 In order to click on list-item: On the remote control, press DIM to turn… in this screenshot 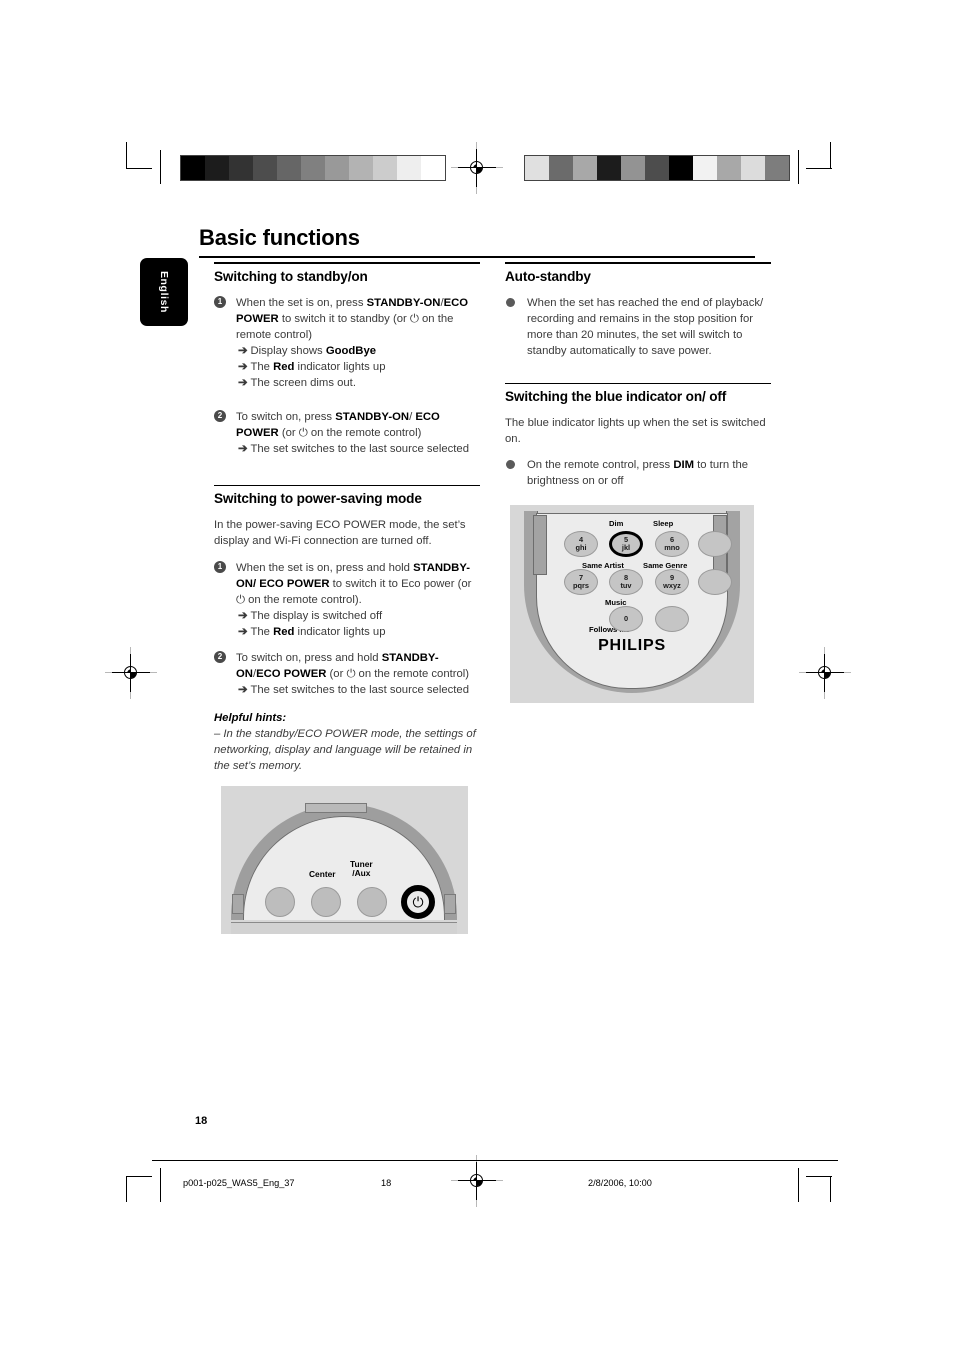, I will do `click(637, 473)`.